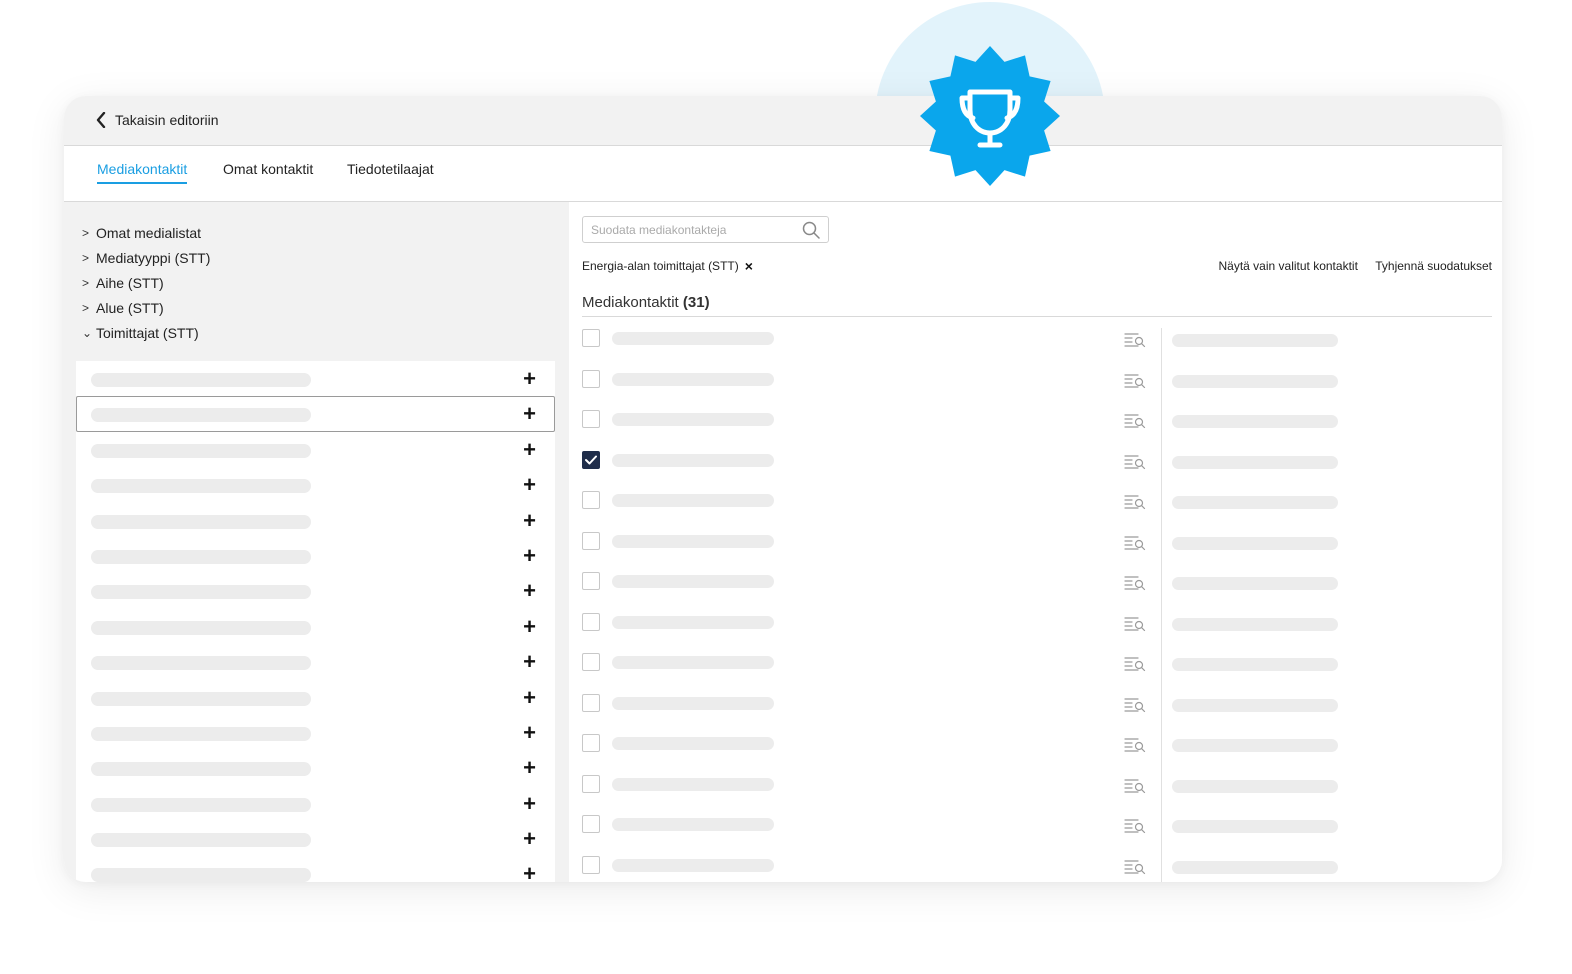 The image size is (1572, 974). What do you see at coordinates (630, 302) in the screenshot?
I see `section-title-label: Mediakontaktit` at bounding box center [630, 302].